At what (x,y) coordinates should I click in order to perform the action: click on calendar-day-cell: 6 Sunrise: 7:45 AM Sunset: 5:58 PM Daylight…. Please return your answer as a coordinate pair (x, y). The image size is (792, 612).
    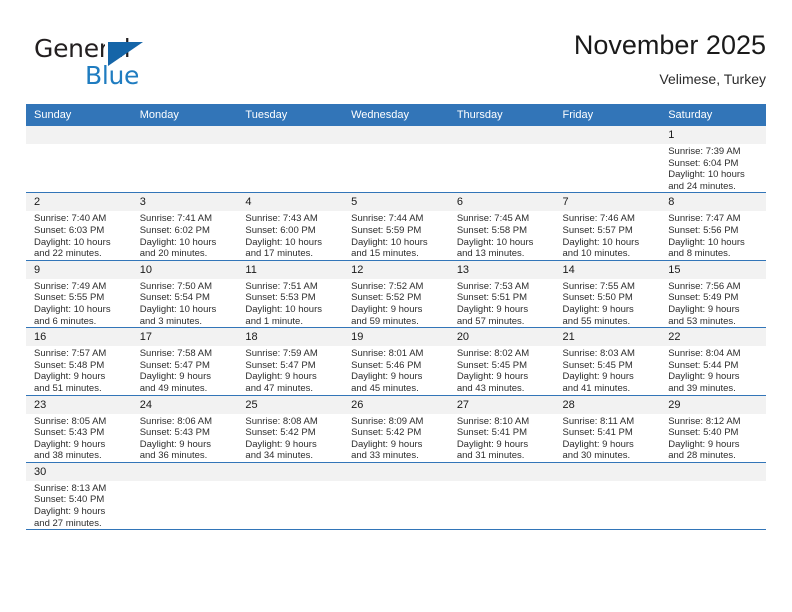
    Looking at the image, I should click on (501, 226).